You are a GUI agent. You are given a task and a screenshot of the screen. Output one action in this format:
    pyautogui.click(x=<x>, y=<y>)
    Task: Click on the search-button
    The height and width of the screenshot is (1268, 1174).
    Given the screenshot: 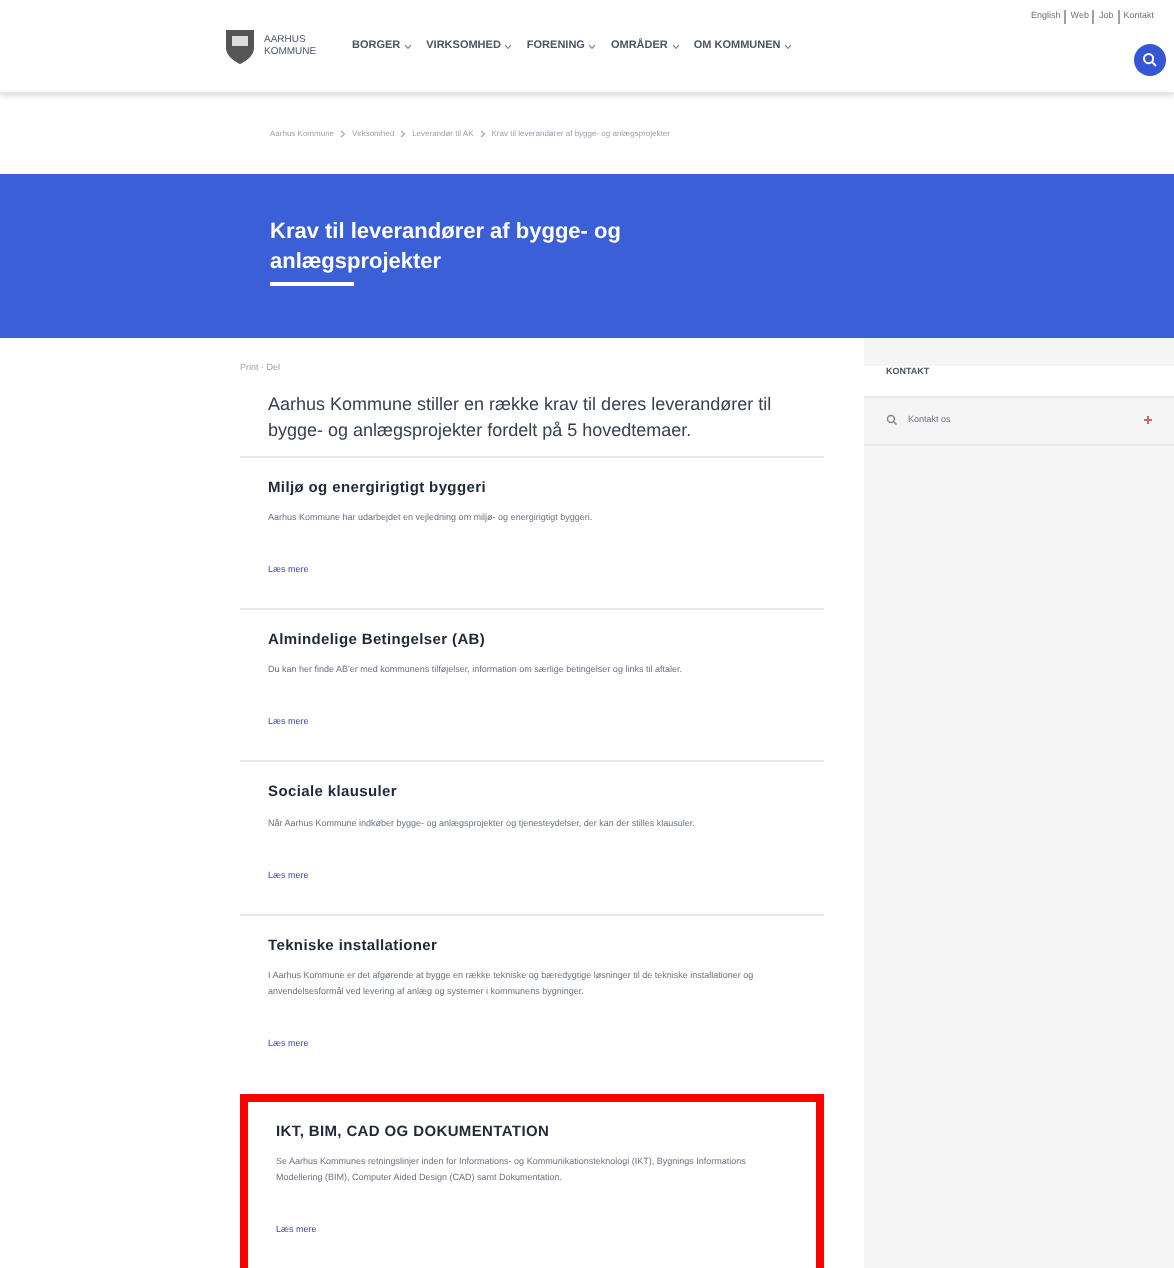 What is the action you would take?
    pyautogui.click(x=1150, y=60)
    